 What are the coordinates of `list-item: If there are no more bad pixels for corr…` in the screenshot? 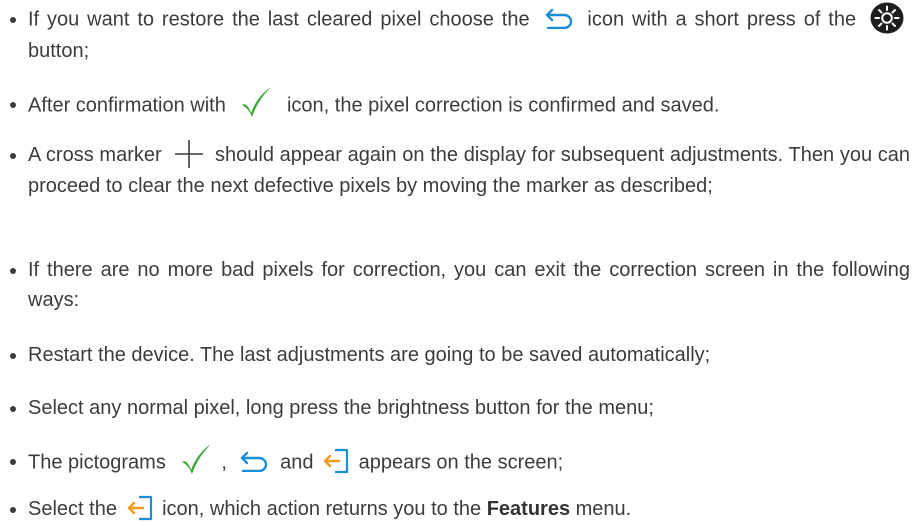 It's located at (460, 285).